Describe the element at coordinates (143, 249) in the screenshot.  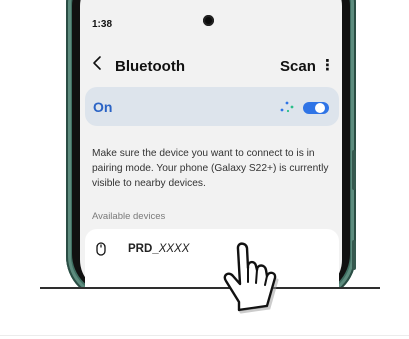
I see `device-name-prefix: PRD_` at that location.